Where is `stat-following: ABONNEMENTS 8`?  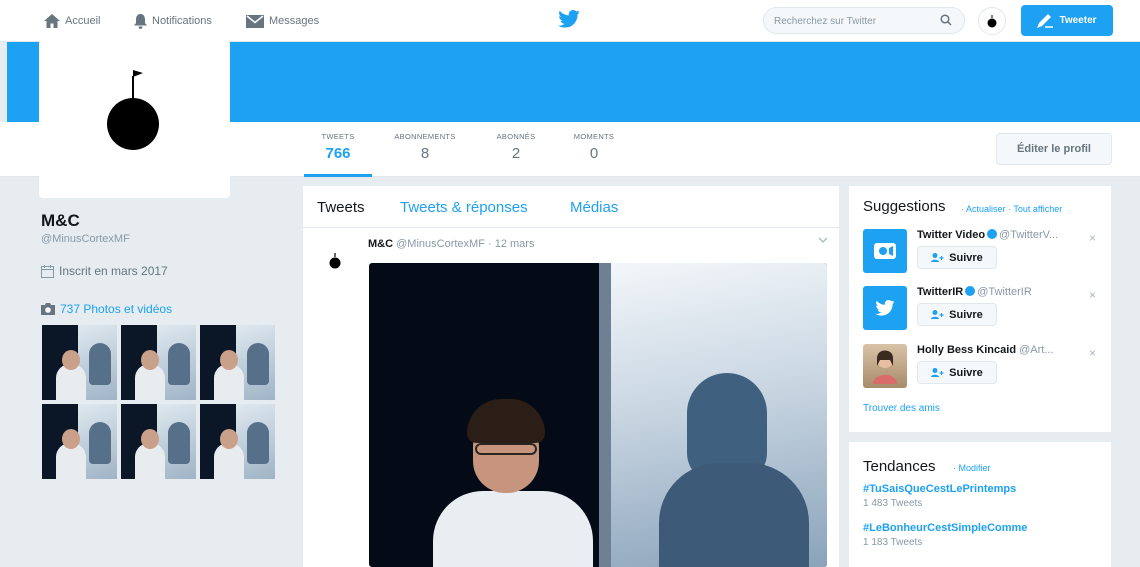 stat-following: ABONNEMENTS 8 is located at coordinates (425, 147).